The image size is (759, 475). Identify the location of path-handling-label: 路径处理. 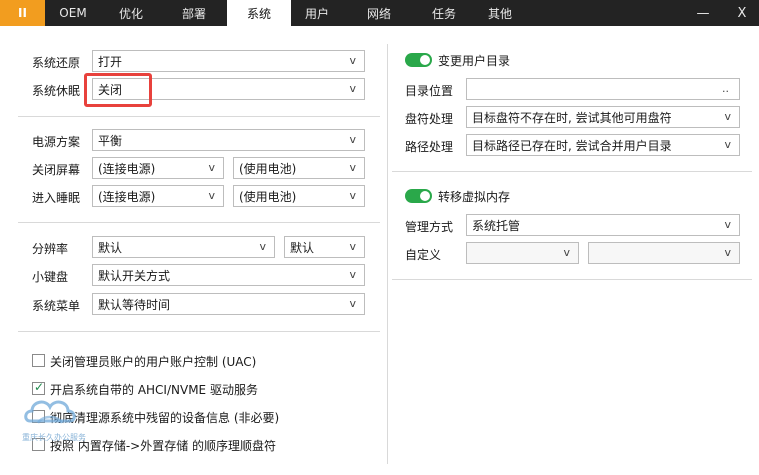
(429, 147).